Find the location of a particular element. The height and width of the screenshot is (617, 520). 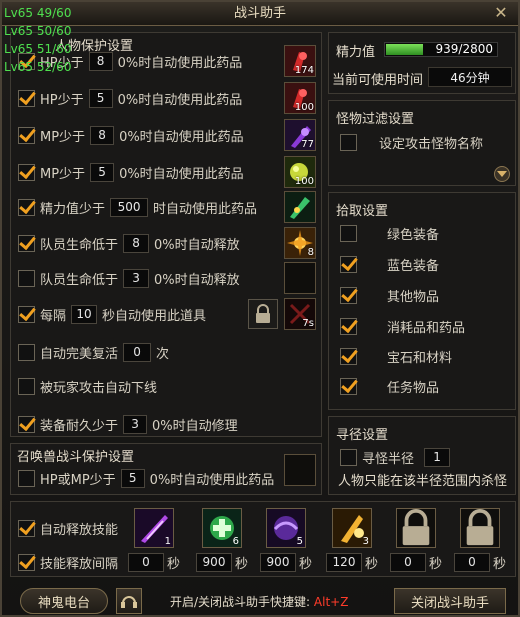

energy-bar-fill is located at coordinates (404, 49).